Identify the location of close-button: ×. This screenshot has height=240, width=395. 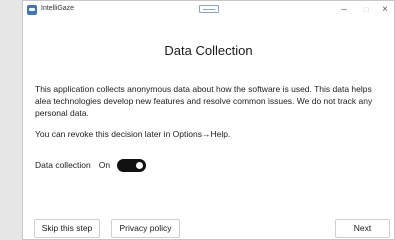
(385, 10).